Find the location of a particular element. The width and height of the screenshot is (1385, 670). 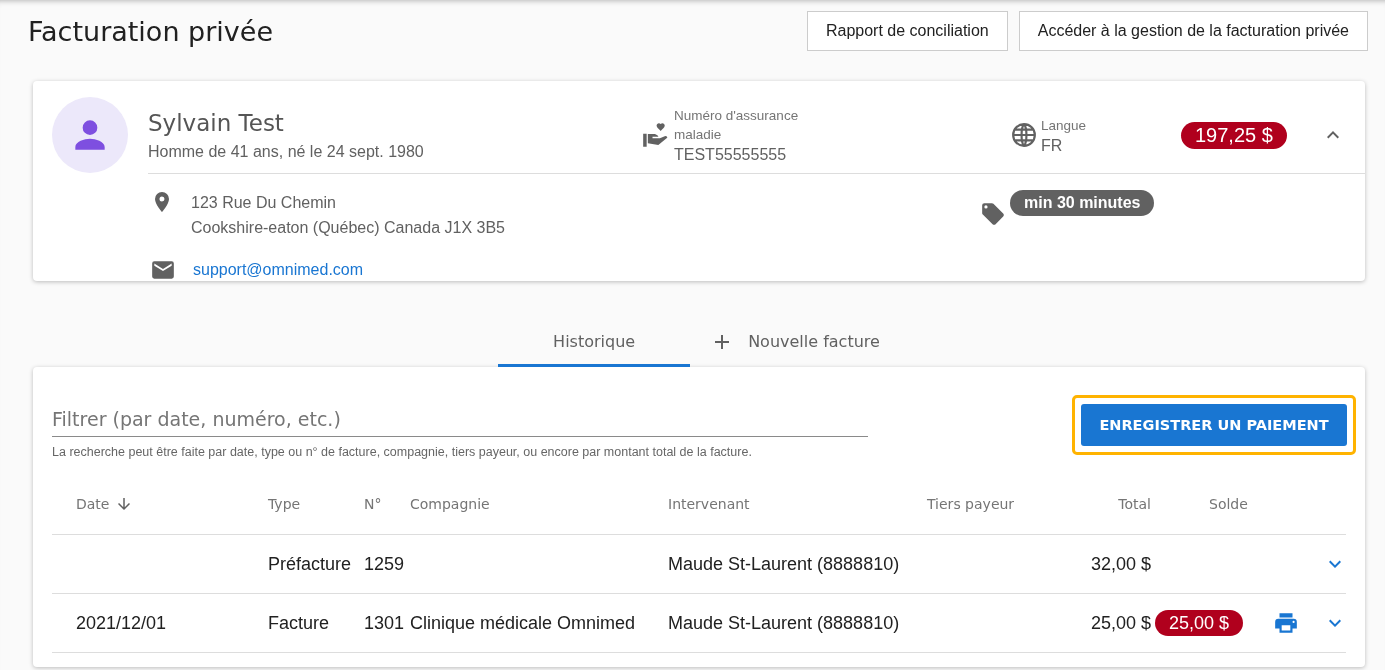

column-header: N° is located at coordinates (387, 503).